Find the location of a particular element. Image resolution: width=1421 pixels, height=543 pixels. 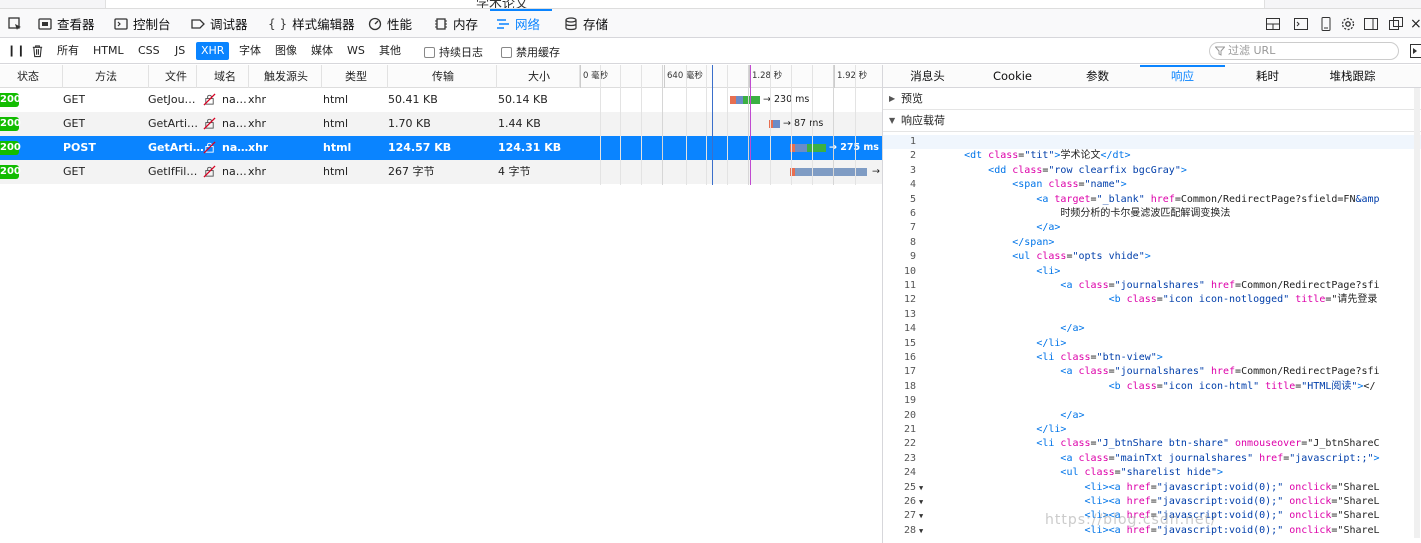

details-tab-2: 参数 is located at coordinates (1097, 76).